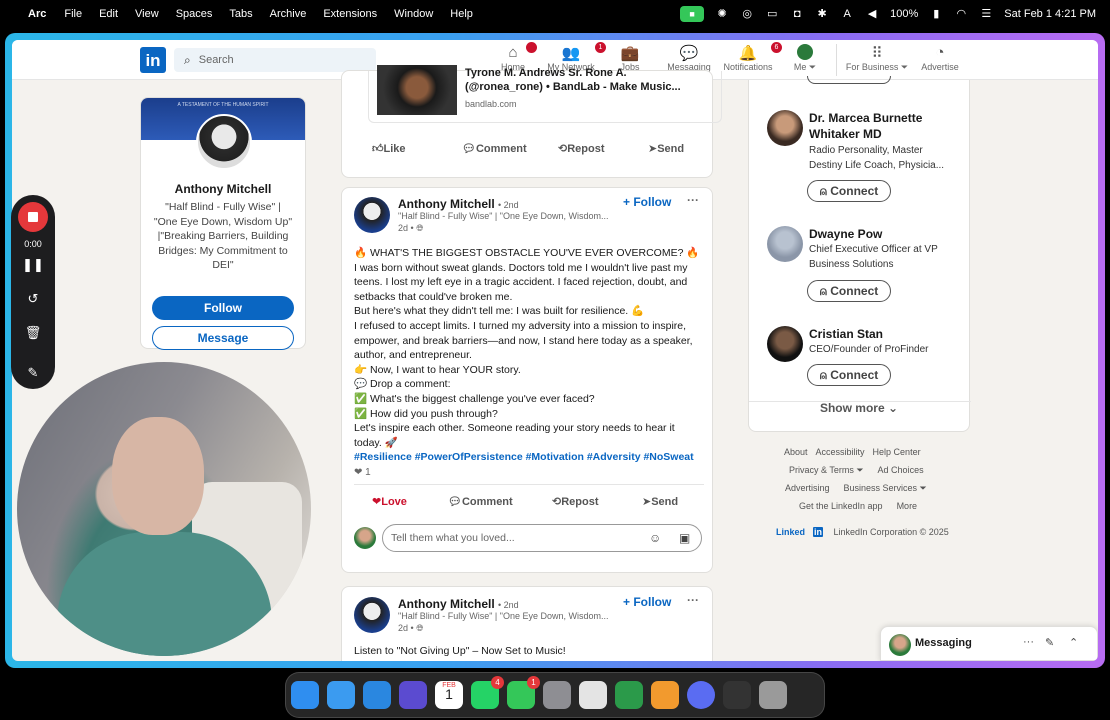 Image resolution: width=1110 pixels, height=720 pixels. Describe the element at coordinates (796, 452) in the screenshot. I see `footer-link: About` at that location.